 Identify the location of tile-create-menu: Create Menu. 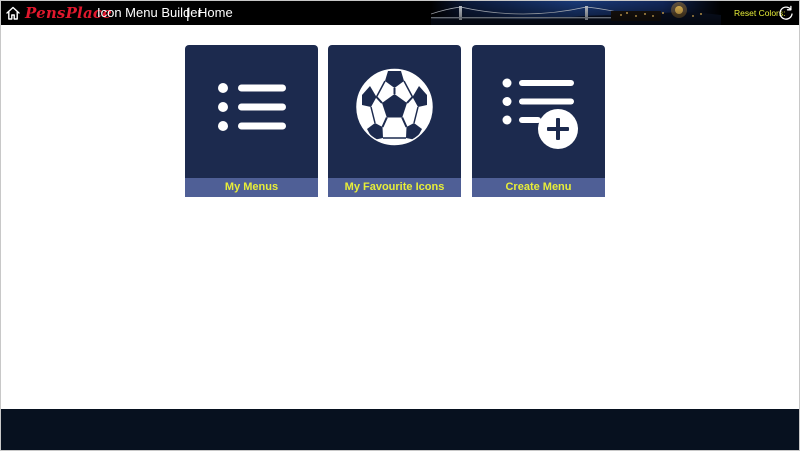
(538, 121).